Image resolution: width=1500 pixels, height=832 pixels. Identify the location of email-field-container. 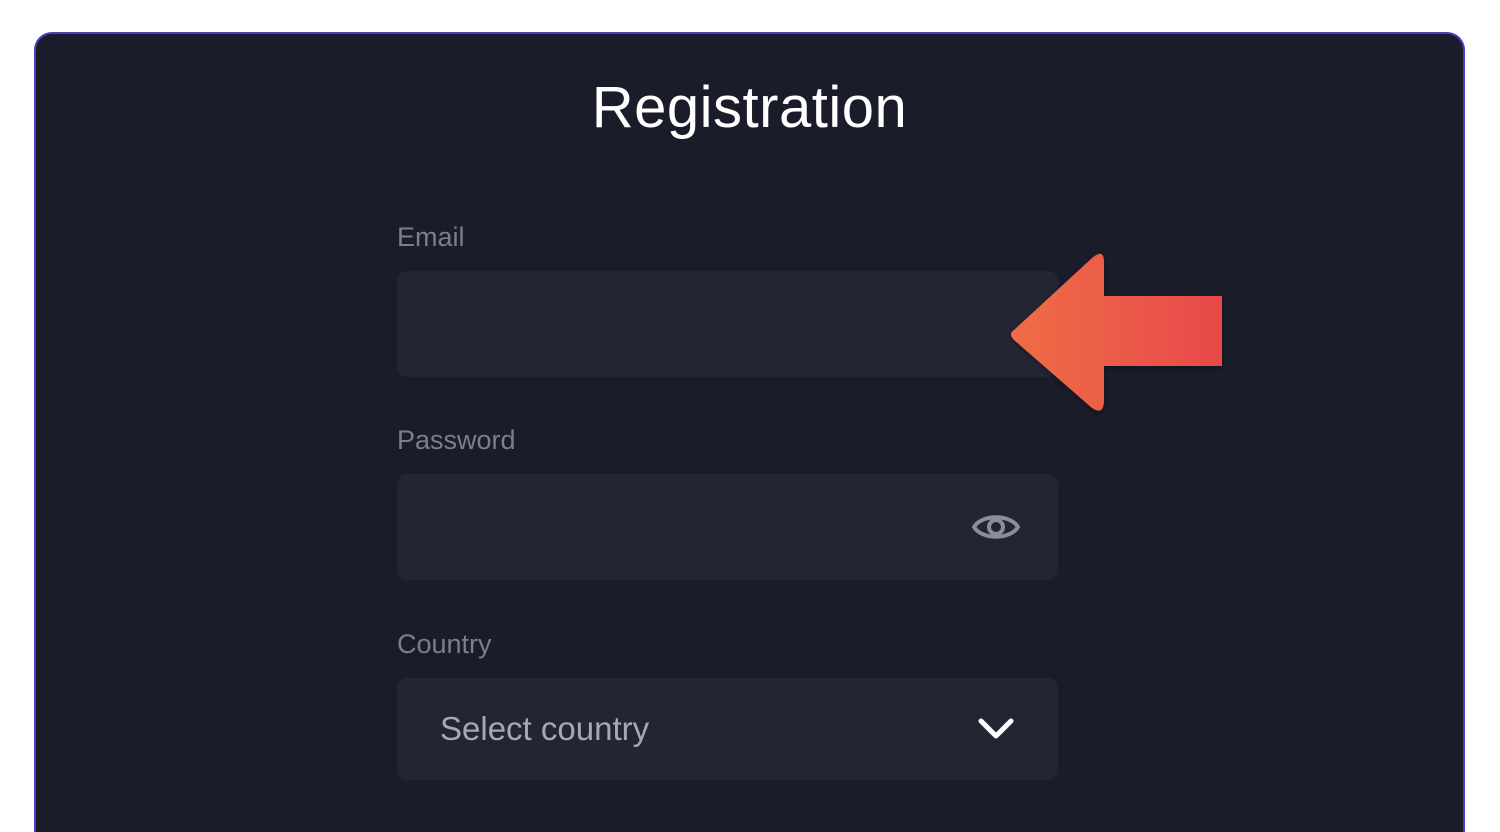
(727, 324).